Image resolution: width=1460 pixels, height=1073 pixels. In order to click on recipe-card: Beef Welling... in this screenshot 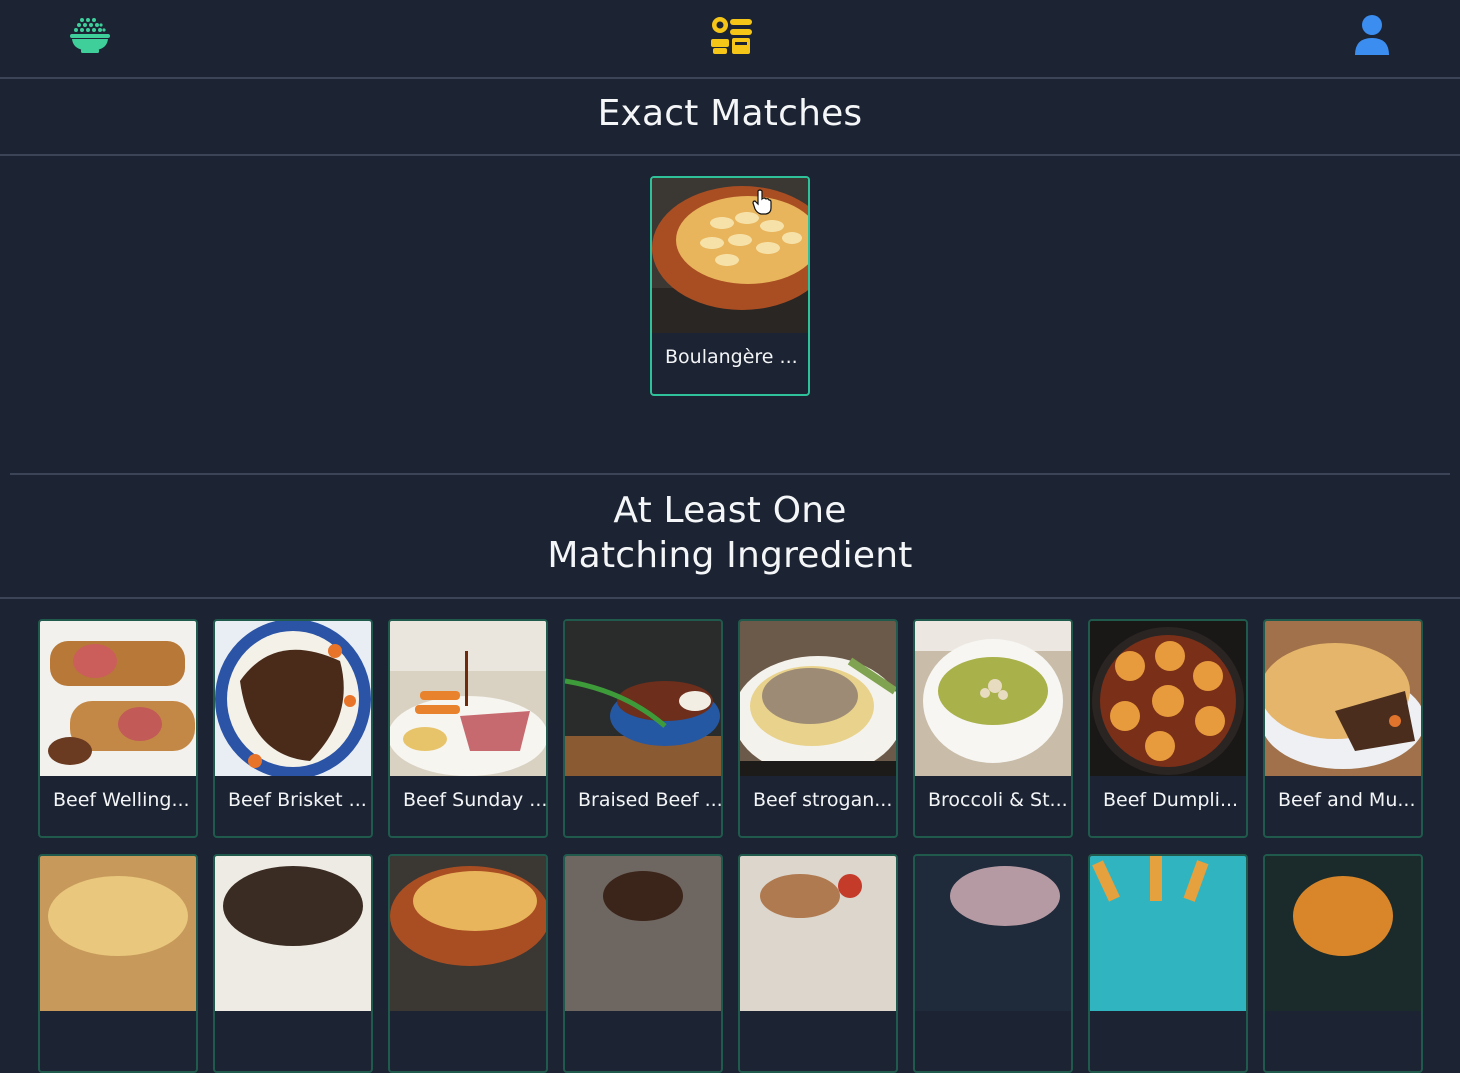, I will do `click(118, 728)`.